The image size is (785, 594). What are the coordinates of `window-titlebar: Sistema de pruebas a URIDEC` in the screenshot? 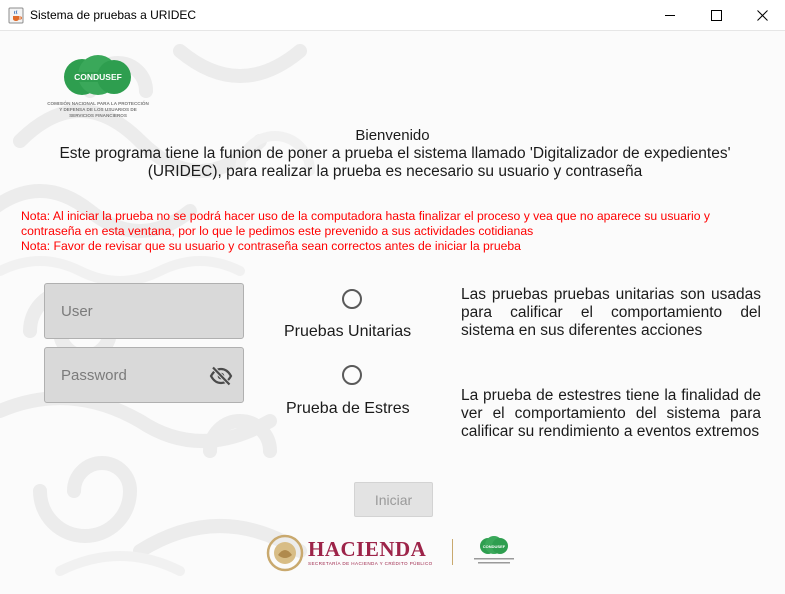 It's located at (392, 15).